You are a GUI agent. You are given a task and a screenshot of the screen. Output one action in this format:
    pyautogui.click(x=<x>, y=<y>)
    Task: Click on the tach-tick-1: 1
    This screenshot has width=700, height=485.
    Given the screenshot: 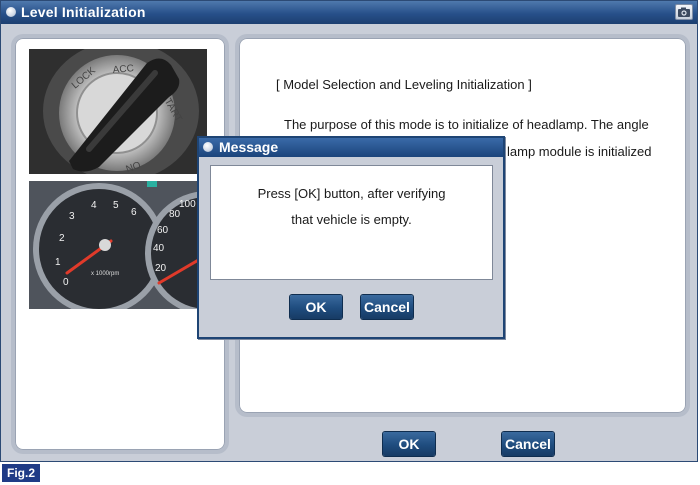 What is the action you would take?
    pyautogui.click(x=58, y=262)
    